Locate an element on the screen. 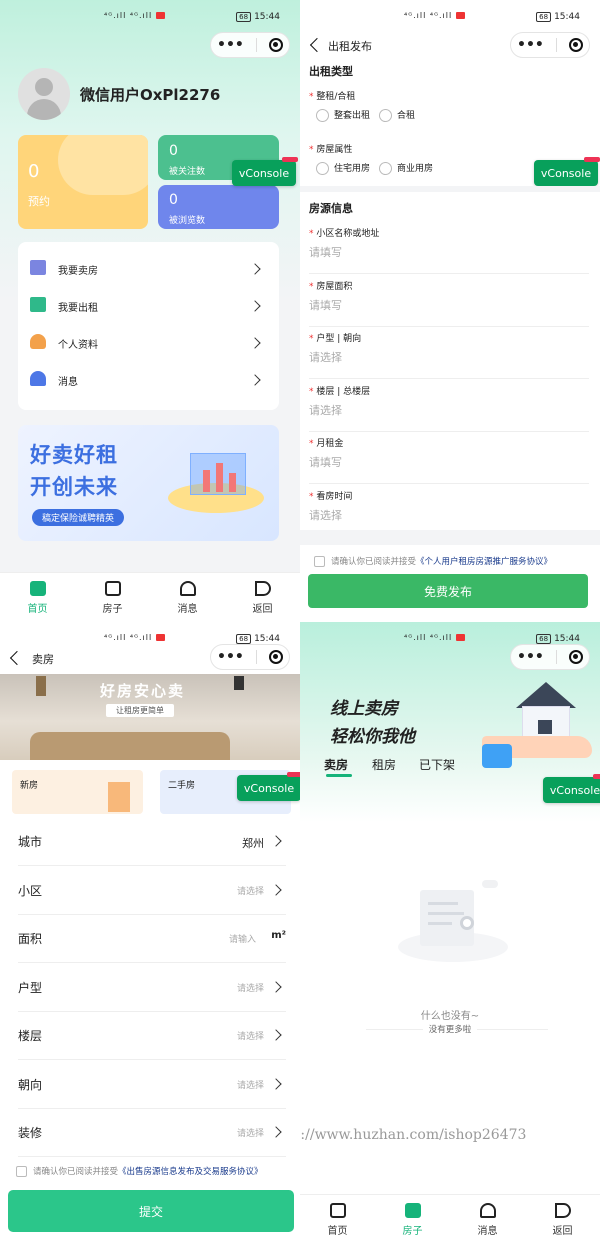 This screenshot has width=600, height=1244. menu-item-messages: 消息 is located at coordinates (148, 379).